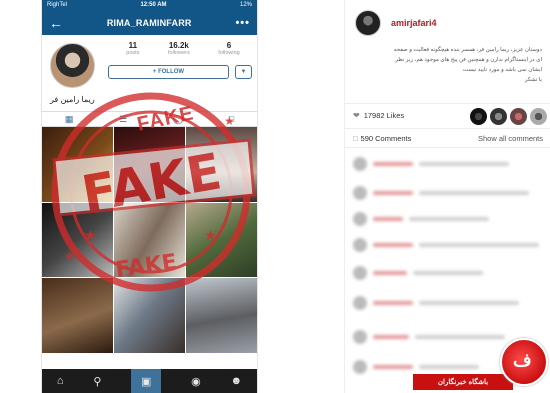 This screenshot has height=393, width=550. What do you see at coordinates (133, 53) in the screenshot?
I see `stat-posts-label: posts` at bounding box center [133, 53].